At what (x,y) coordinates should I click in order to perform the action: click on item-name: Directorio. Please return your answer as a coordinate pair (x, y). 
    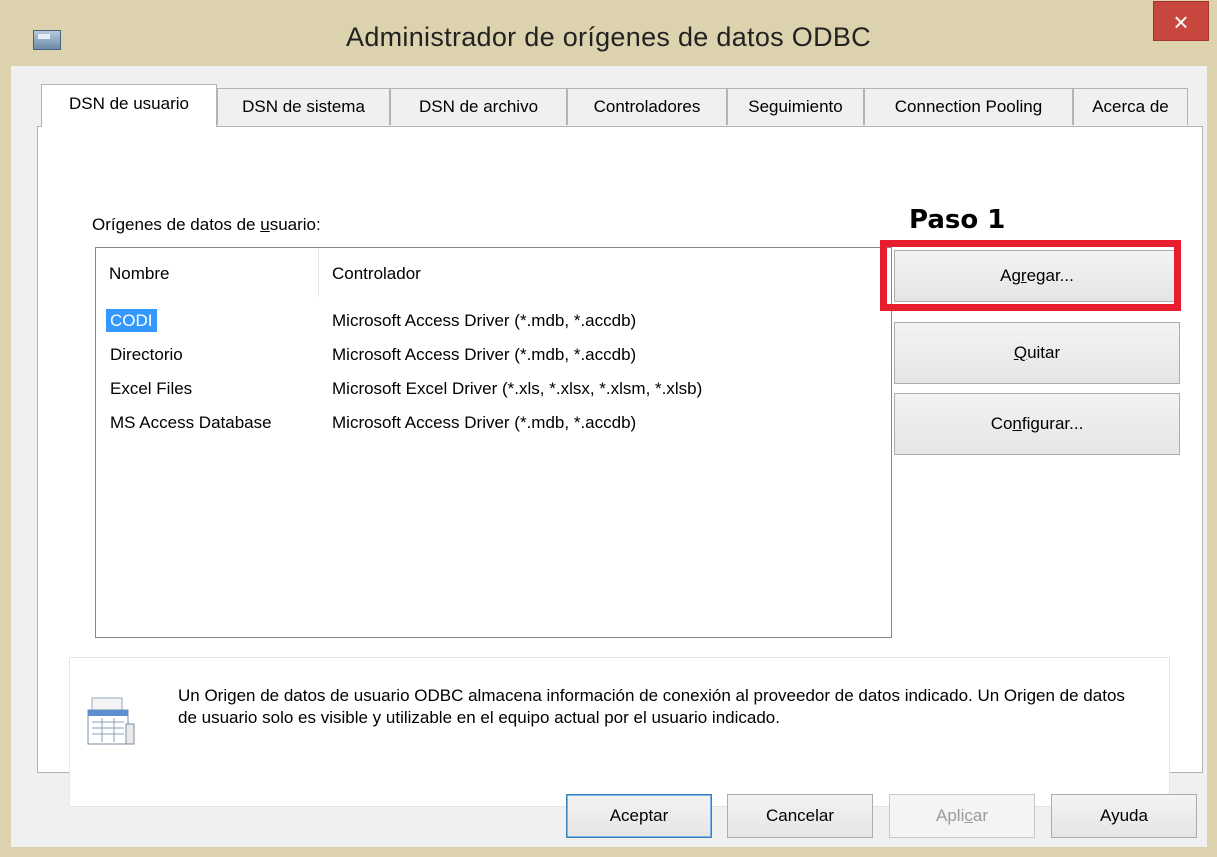
    Looking at the image, I should click on (146, 354).